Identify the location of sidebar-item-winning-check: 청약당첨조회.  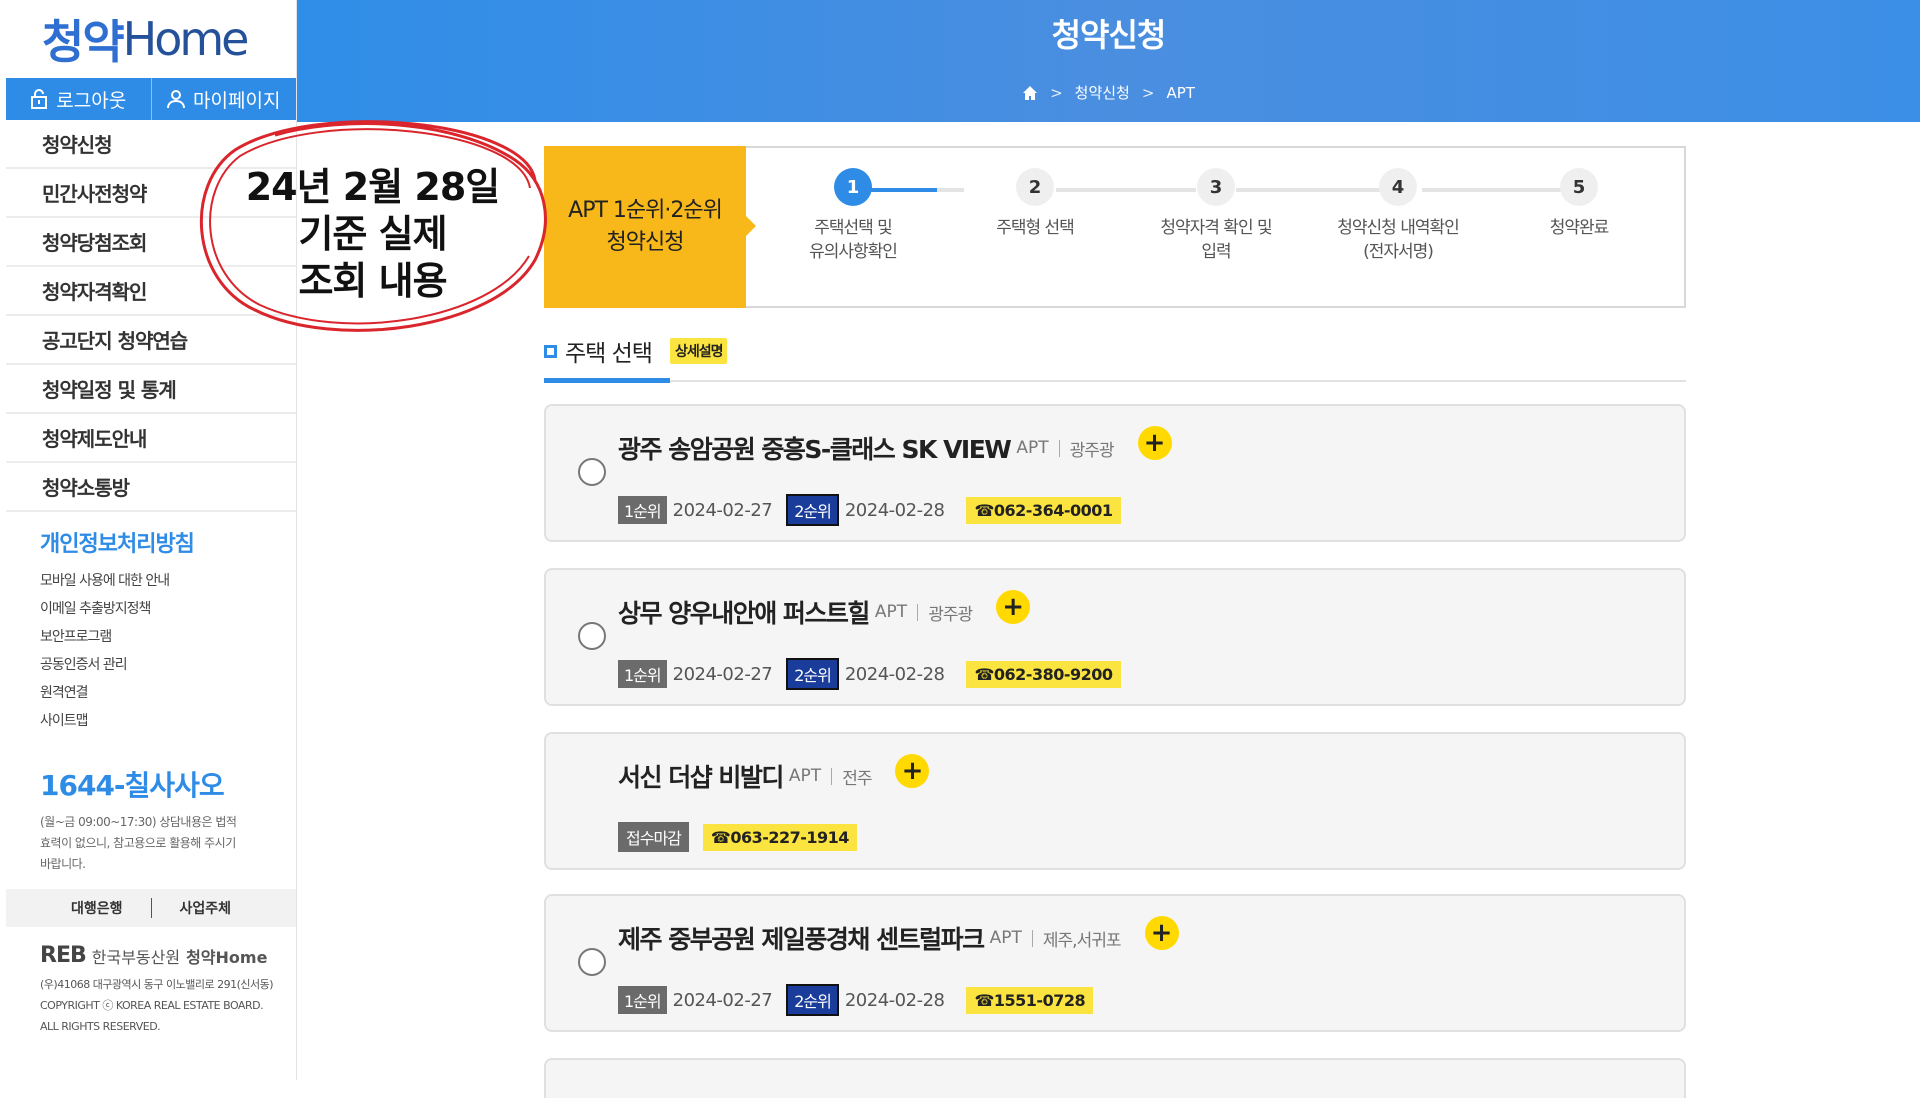
(151, 242).